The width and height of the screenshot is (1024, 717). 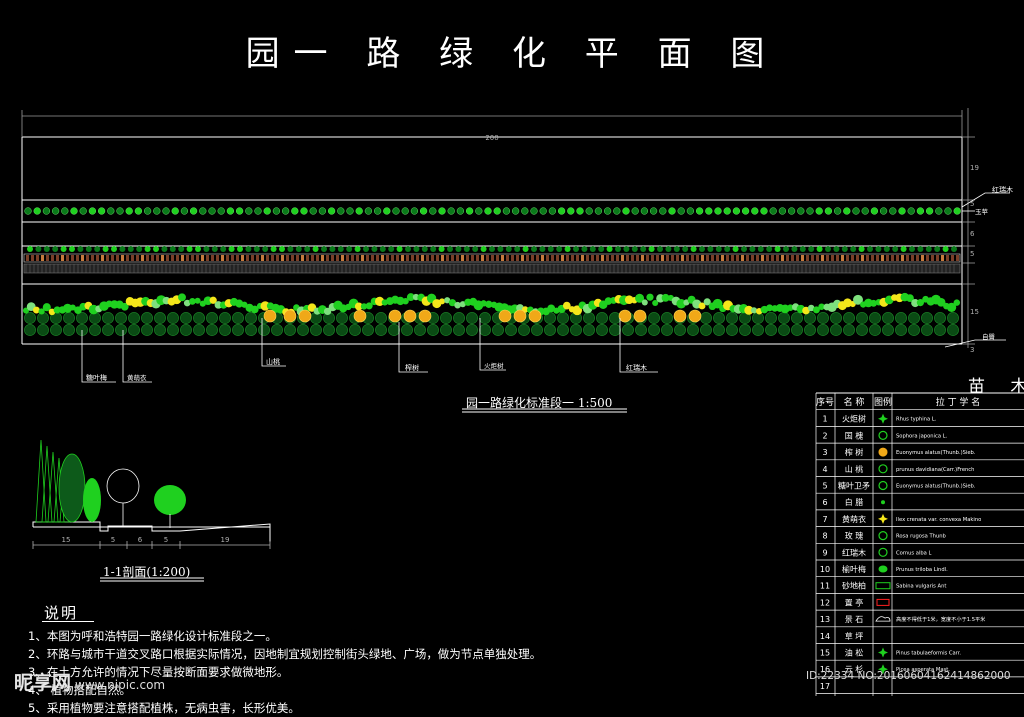 What do you see at coordinates (989, 336) in the screenshot?
I see `right-label-zitun: 自臀` at bounding box center [989, 336].